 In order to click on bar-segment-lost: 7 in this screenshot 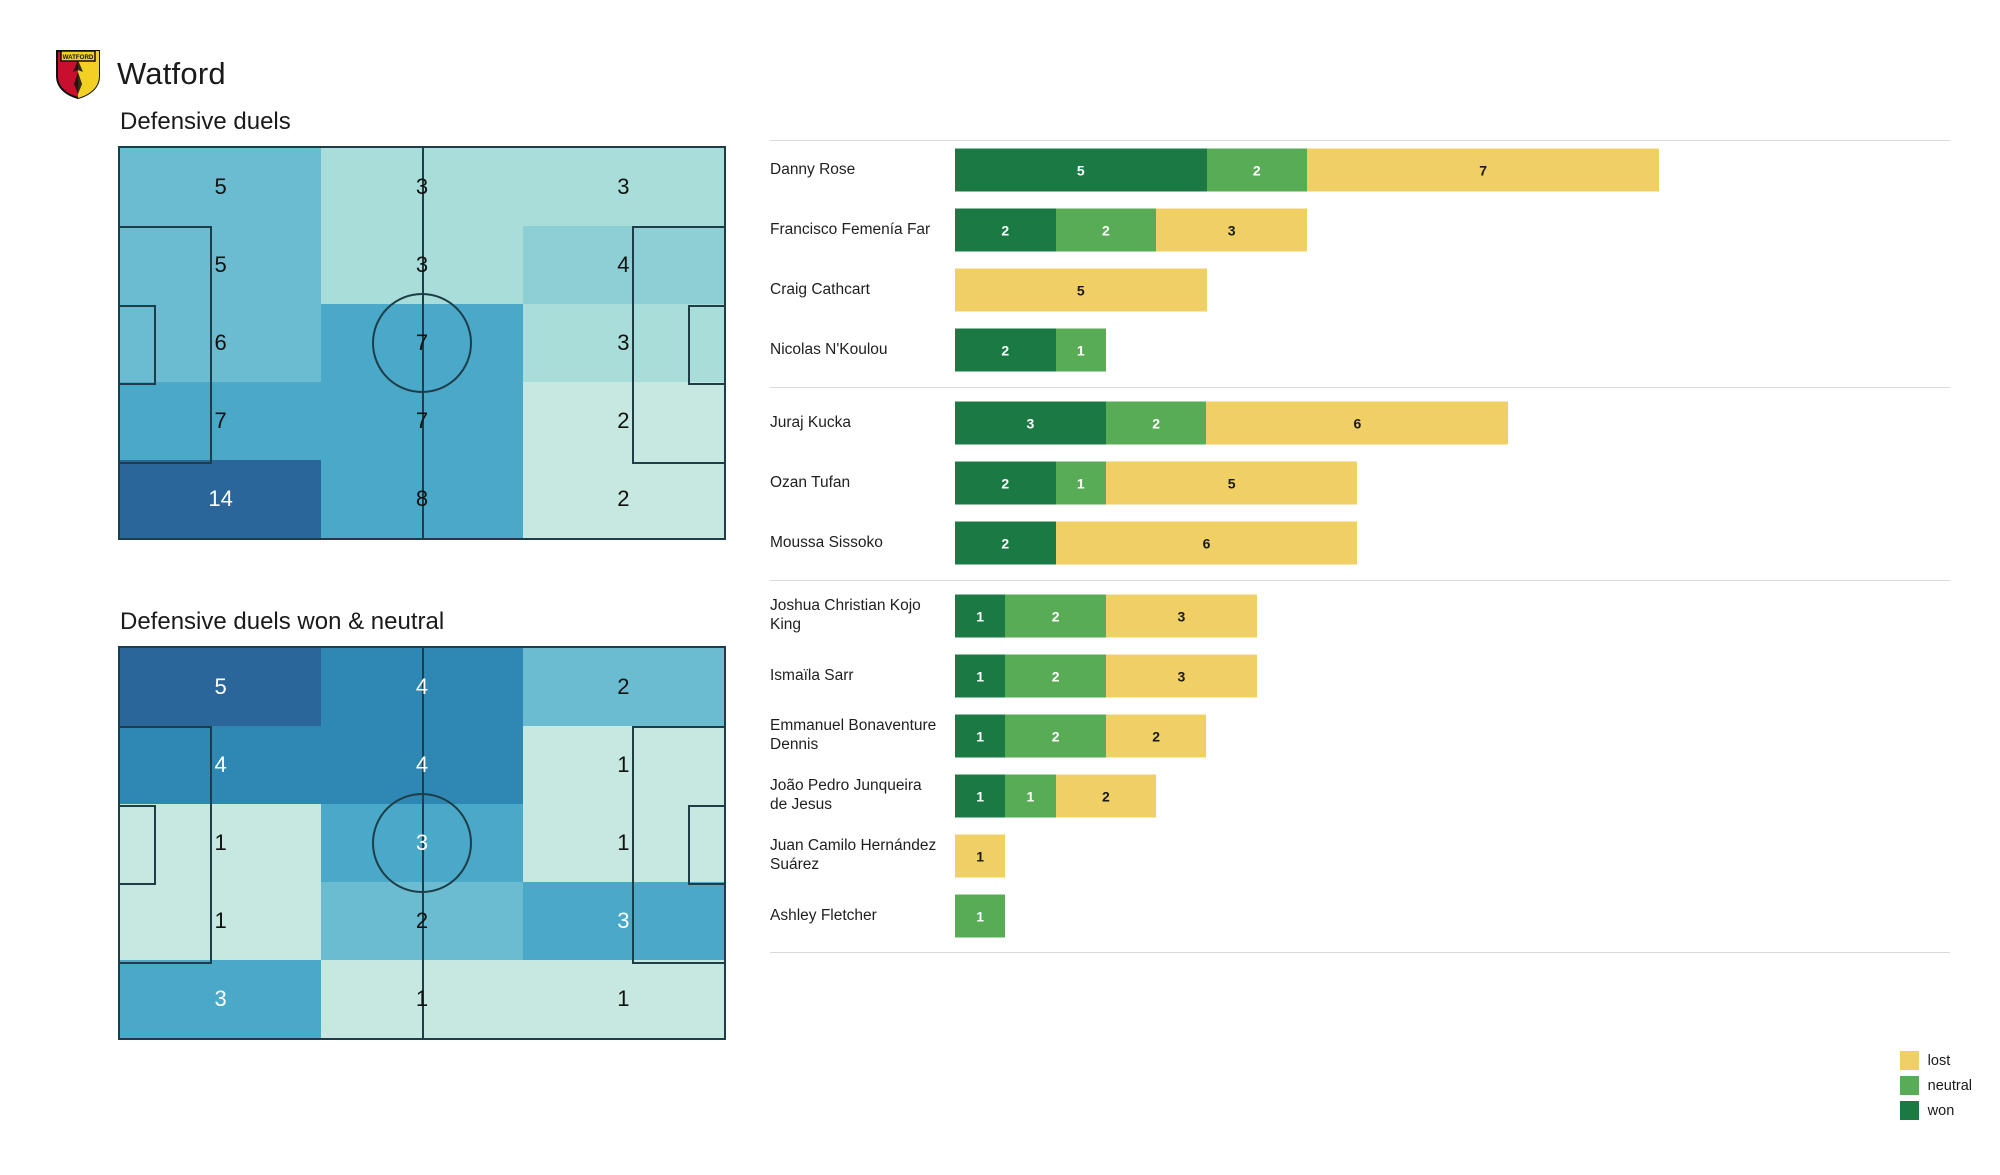, I will do `click(1483, 170)`.